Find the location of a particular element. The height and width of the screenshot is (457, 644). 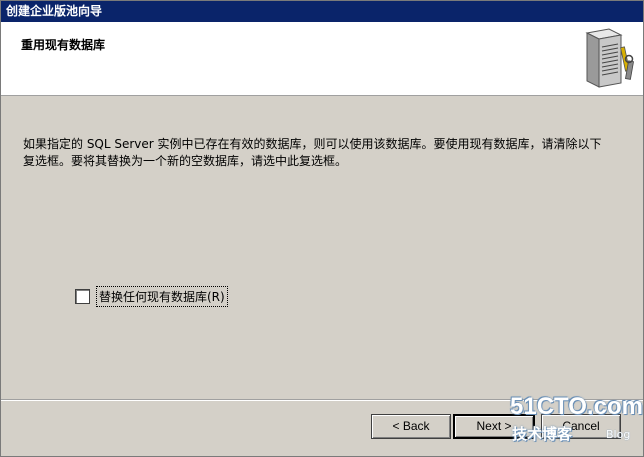

replace-database-option: 替换任何现有数据库(R) is located at coordinates (151, 296).